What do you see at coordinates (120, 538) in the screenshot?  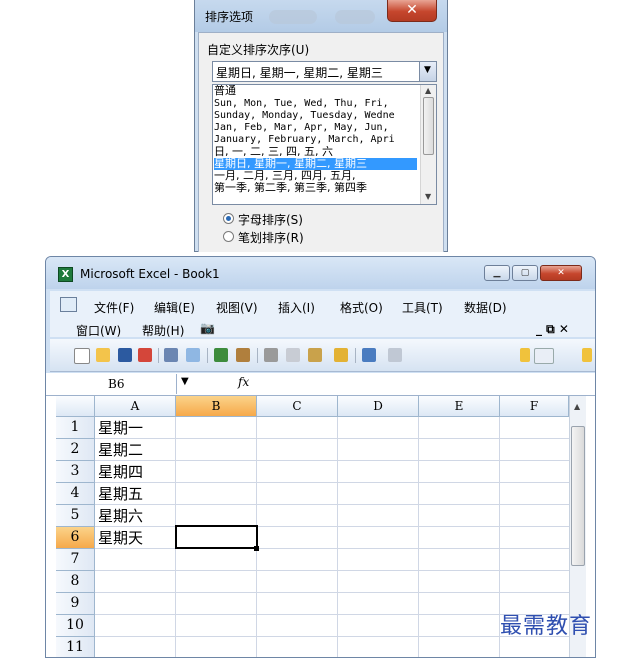 I see `cell-a6: 星期天` at bounding box center [120, 538].